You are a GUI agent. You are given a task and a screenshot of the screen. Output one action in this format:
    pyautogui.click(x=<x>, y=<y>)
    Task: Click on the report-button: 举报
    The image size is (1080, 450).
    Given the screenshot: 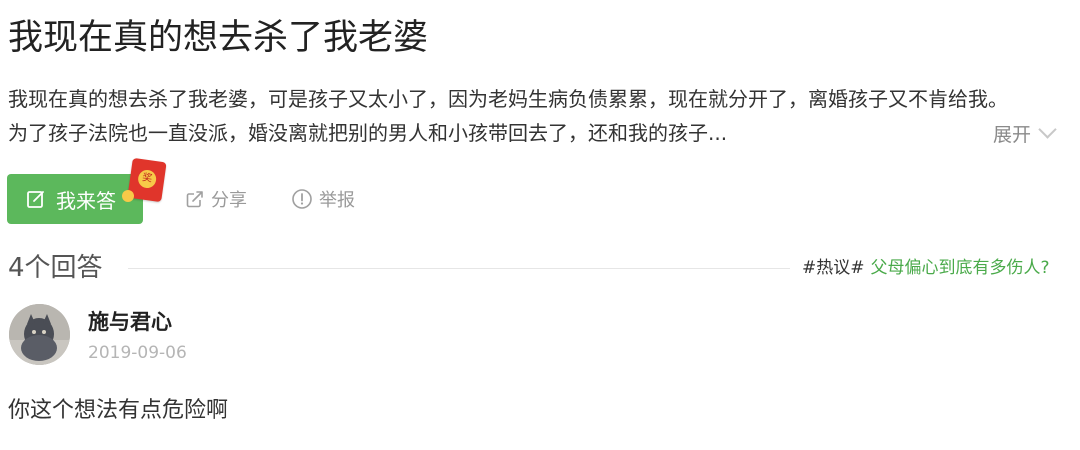 What is the action you would take?
    pyautogui.click(x=323, y=199)
    